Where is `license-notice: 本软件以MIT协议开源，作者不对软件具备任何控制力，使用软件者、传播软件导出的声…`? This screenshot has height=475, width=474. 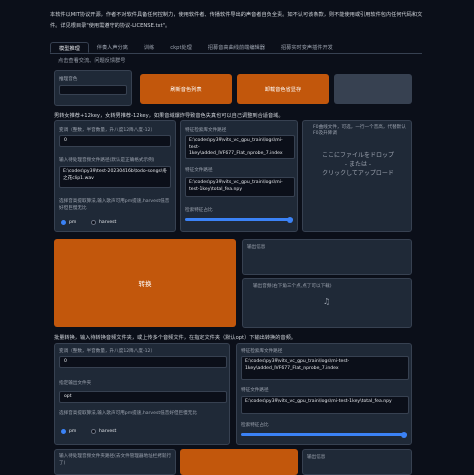 license-notice: 本软件以MIT协议开源，作者不对软件具备任何控制力，使用软件者、传播软件导出的声… is located at coordinates (236, 20).